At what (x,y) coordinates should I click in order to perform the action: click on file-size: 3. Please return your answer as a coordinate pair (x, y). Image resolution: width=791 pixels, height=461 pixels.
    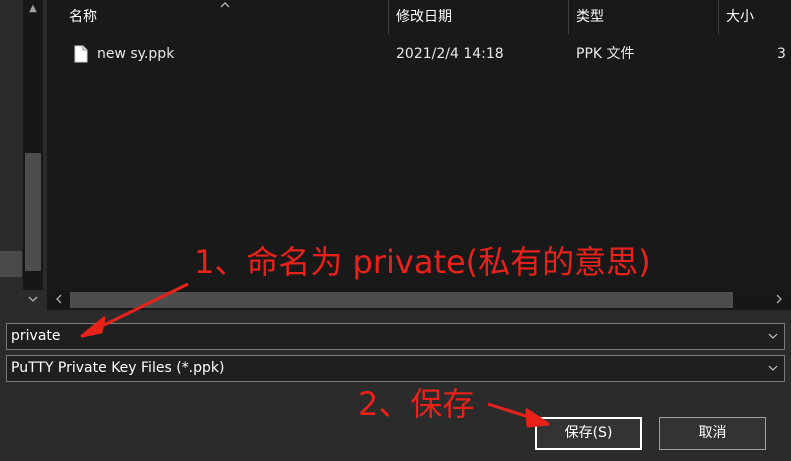
    Looking at the image, I should click on (781, 54).